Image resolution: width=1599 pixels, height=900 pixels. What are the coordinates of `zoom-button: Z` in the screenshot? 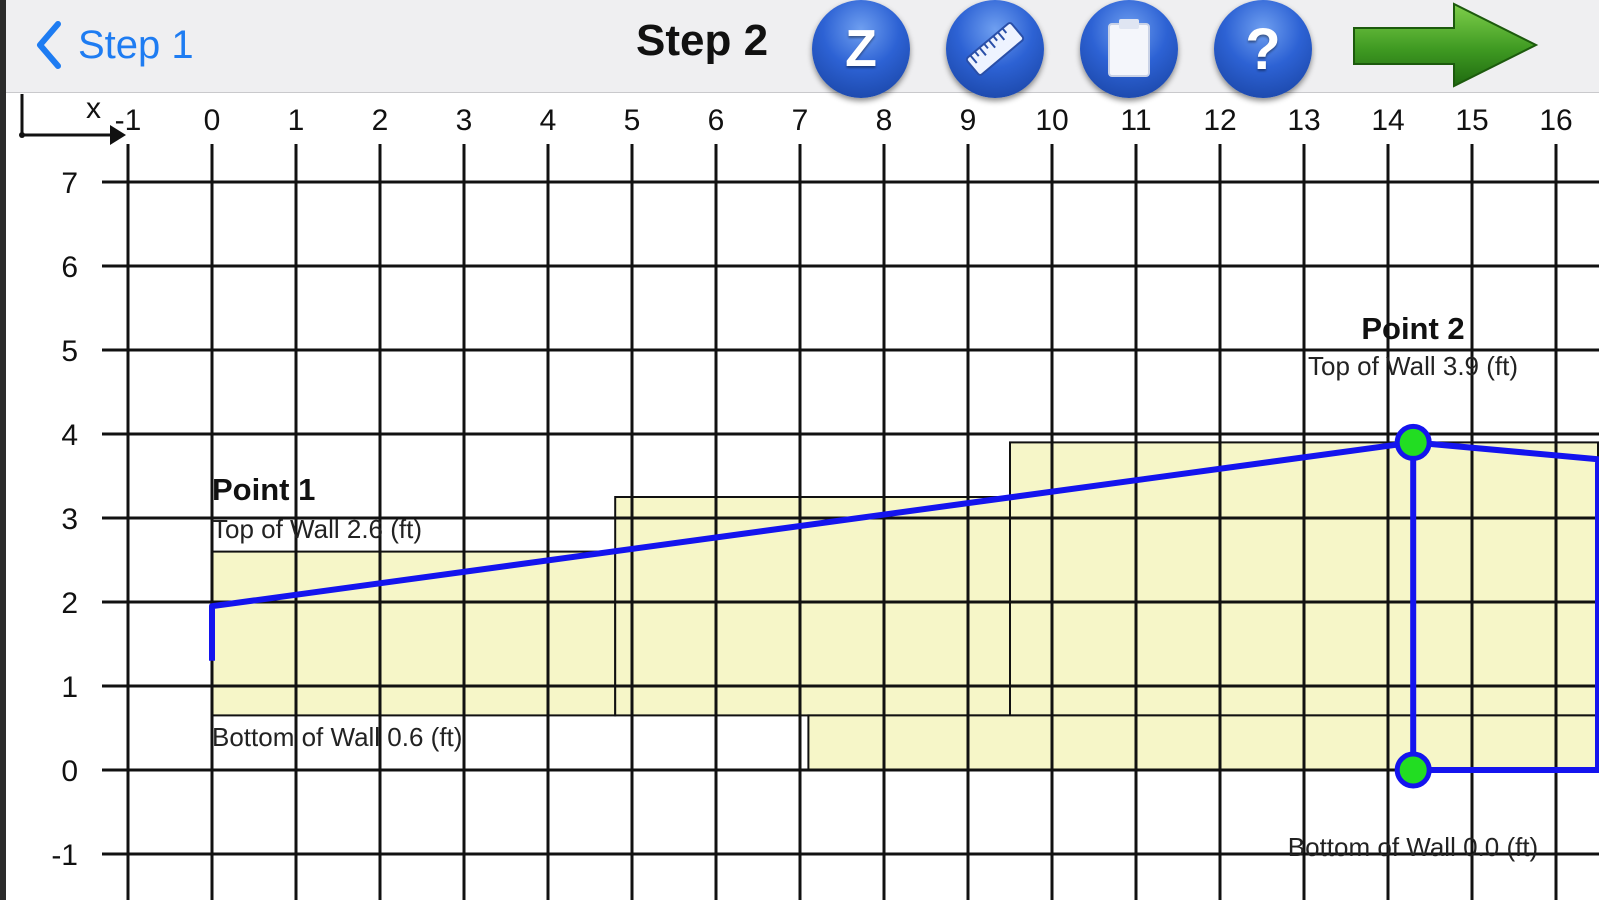 It's located at (861, 49).